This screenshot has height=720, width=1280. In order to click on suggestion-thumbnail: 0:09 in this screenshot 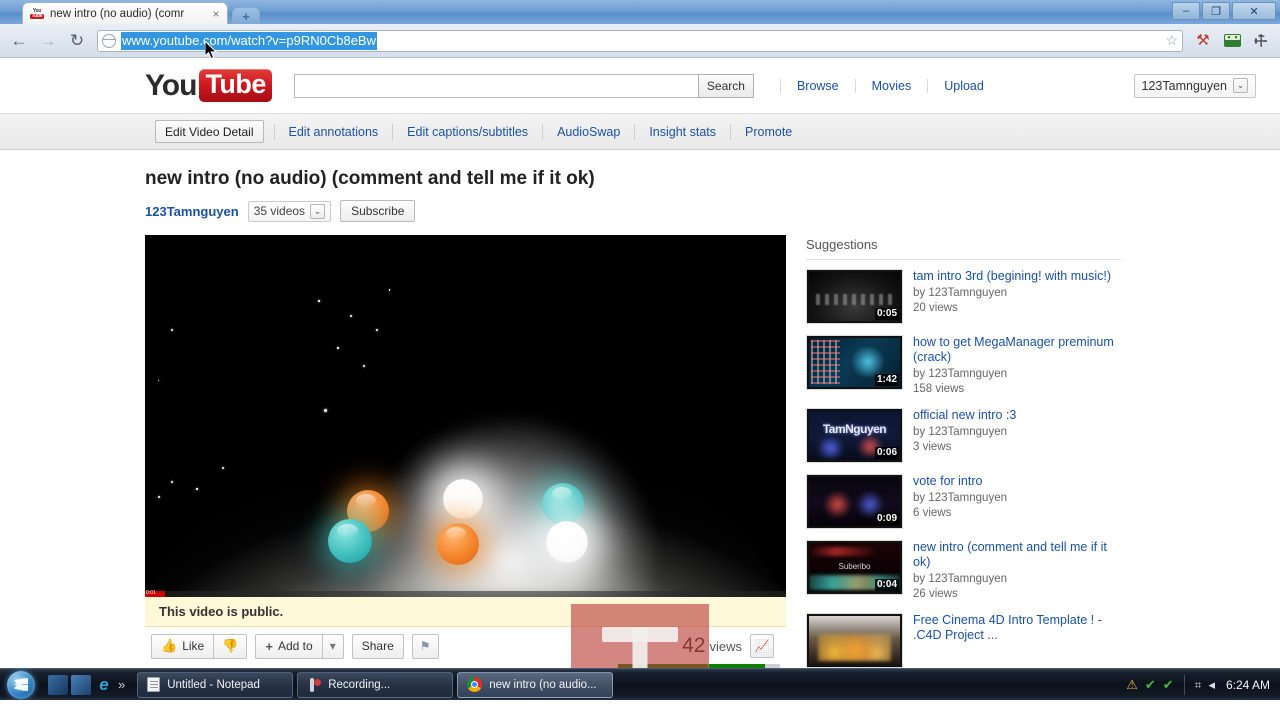, I will do `click(854, 501)`.